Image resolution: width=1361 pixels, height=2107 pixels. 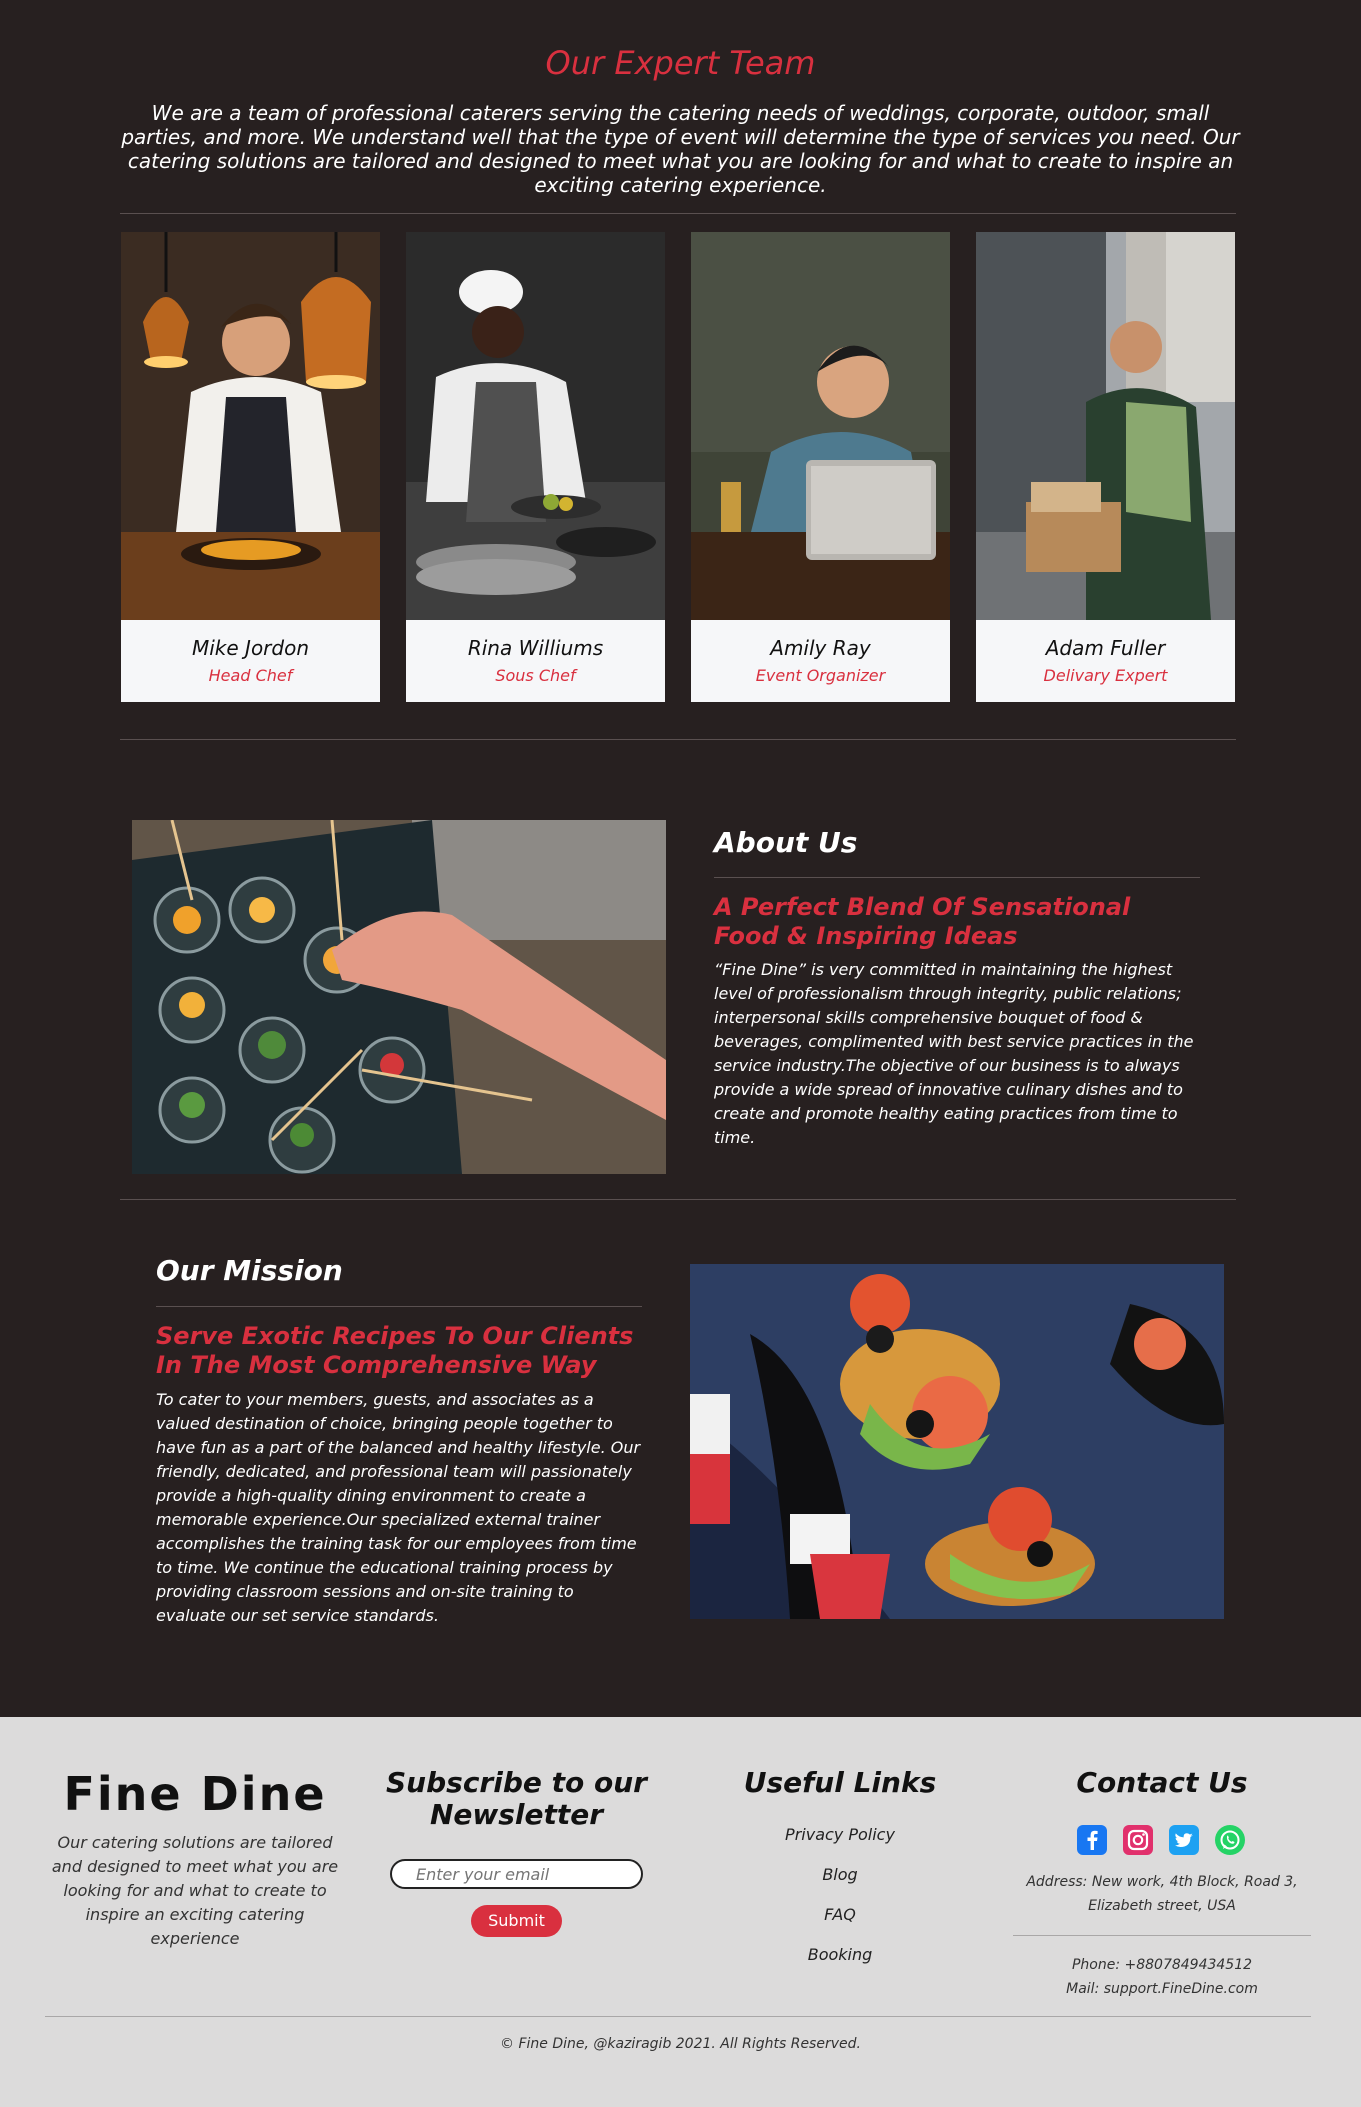 What do you see at coordinates (516, 1798) in the screenshot?
I see `newsletter-heading: Subscribe to our Newsletter` at bounding box center [516, 1798].